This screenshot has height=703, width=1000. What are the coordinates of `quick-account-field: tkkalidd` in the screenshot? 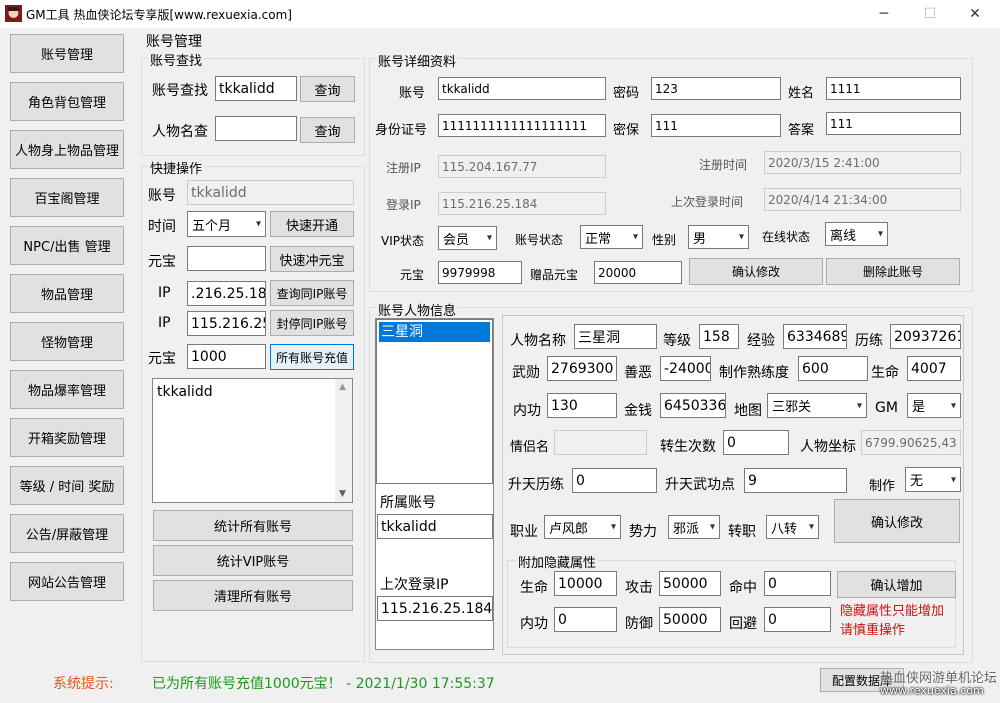 It's located at (270, 192).